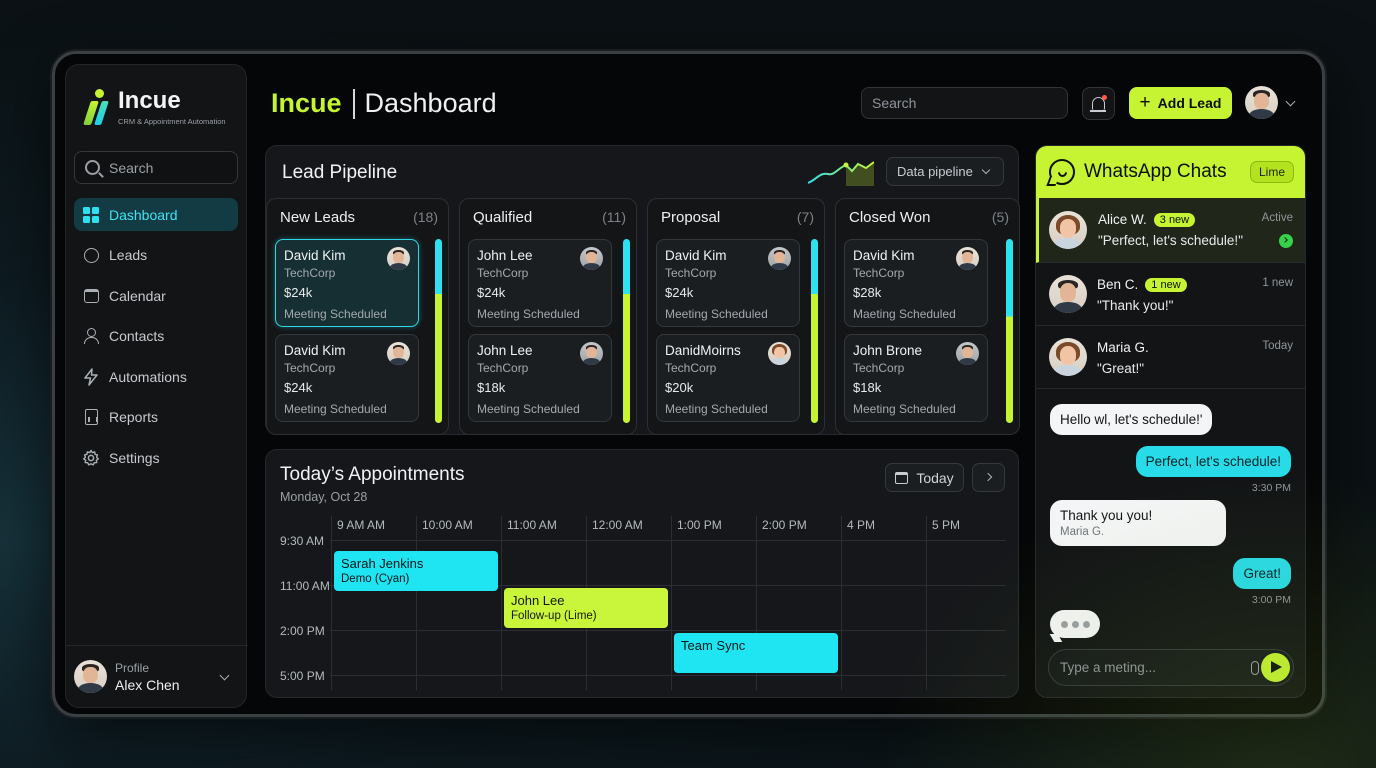  What do you see at coordinates (91, 376) in the screenshot?
I see `bolt-icon` at bounding box center [91, 376].